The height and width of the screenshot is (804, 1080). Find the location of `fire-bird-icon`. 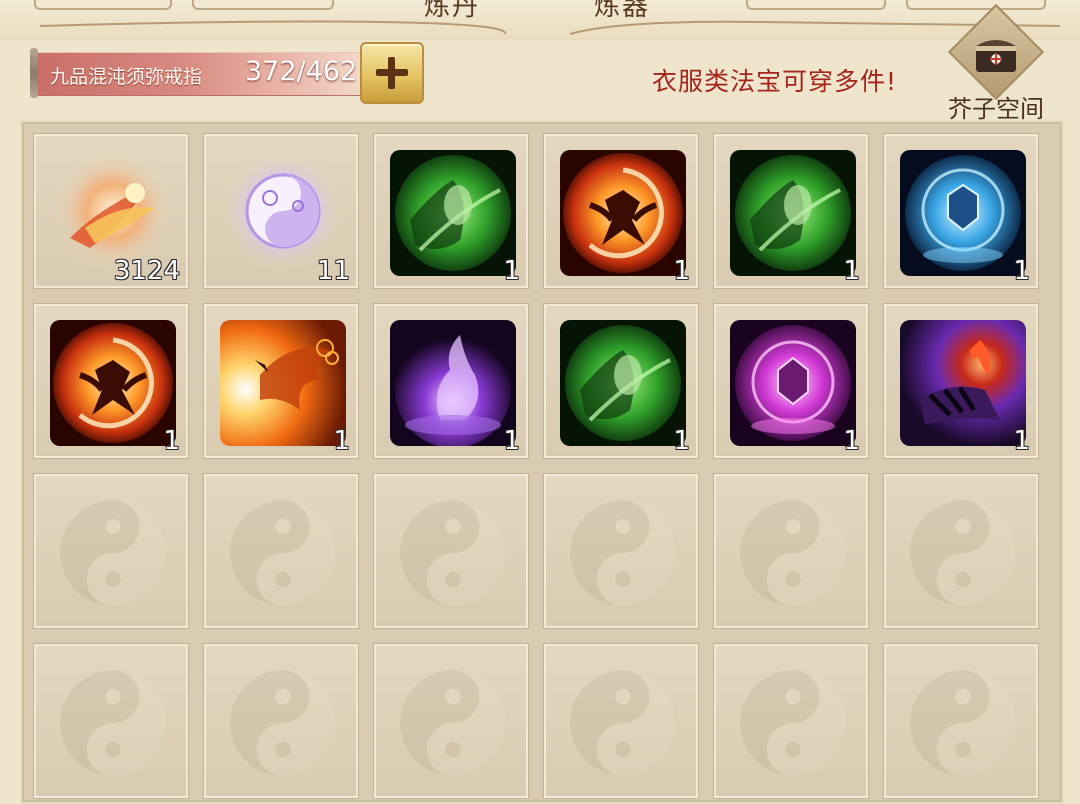

fire-bird-icon is located at coordinates (283, 383).